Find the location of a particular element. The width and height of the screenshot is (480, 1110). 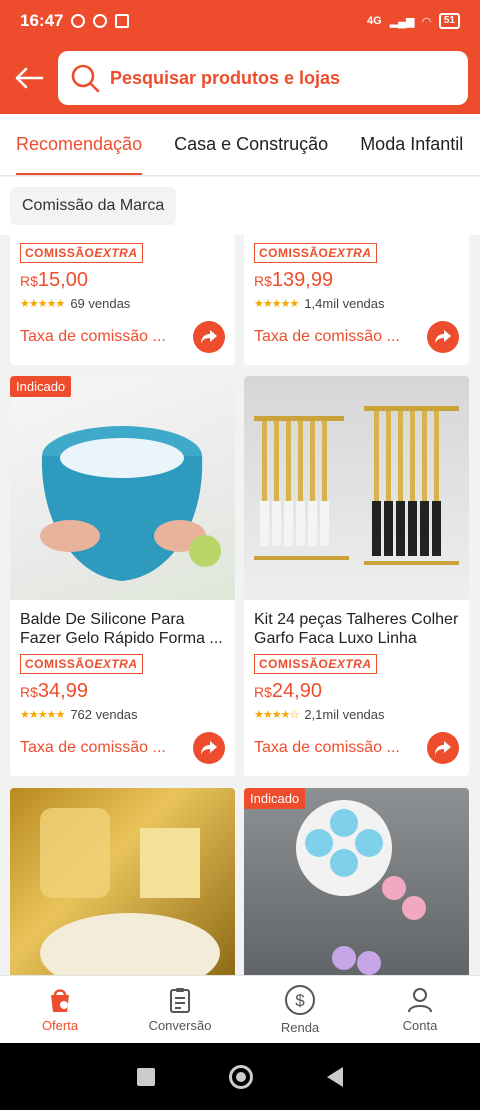

home-button is located at coordinates (241, 1076).